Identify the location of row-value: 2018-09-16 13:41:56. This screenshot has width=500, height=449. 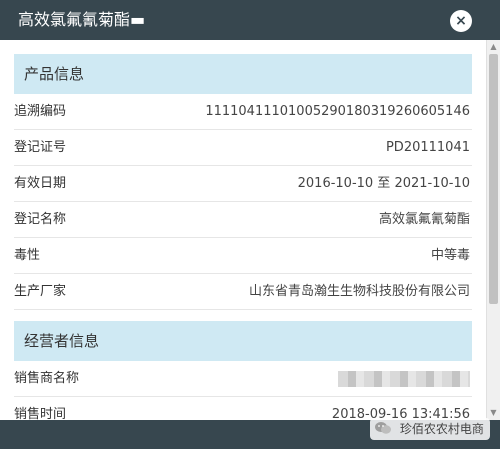
(400, 413).